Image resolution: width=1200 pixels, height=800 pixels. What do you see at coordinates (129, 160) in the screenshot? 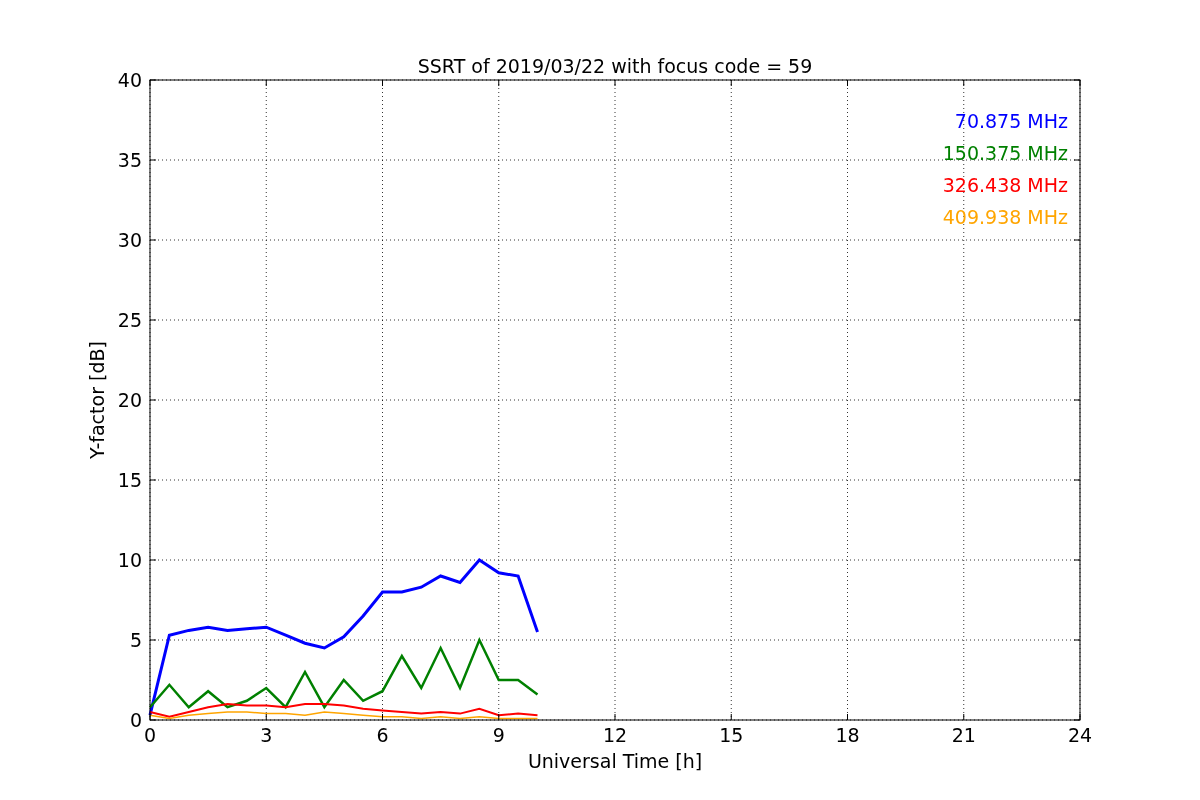
I see `y-tick-label: 35` at bounding box center [129, 160].